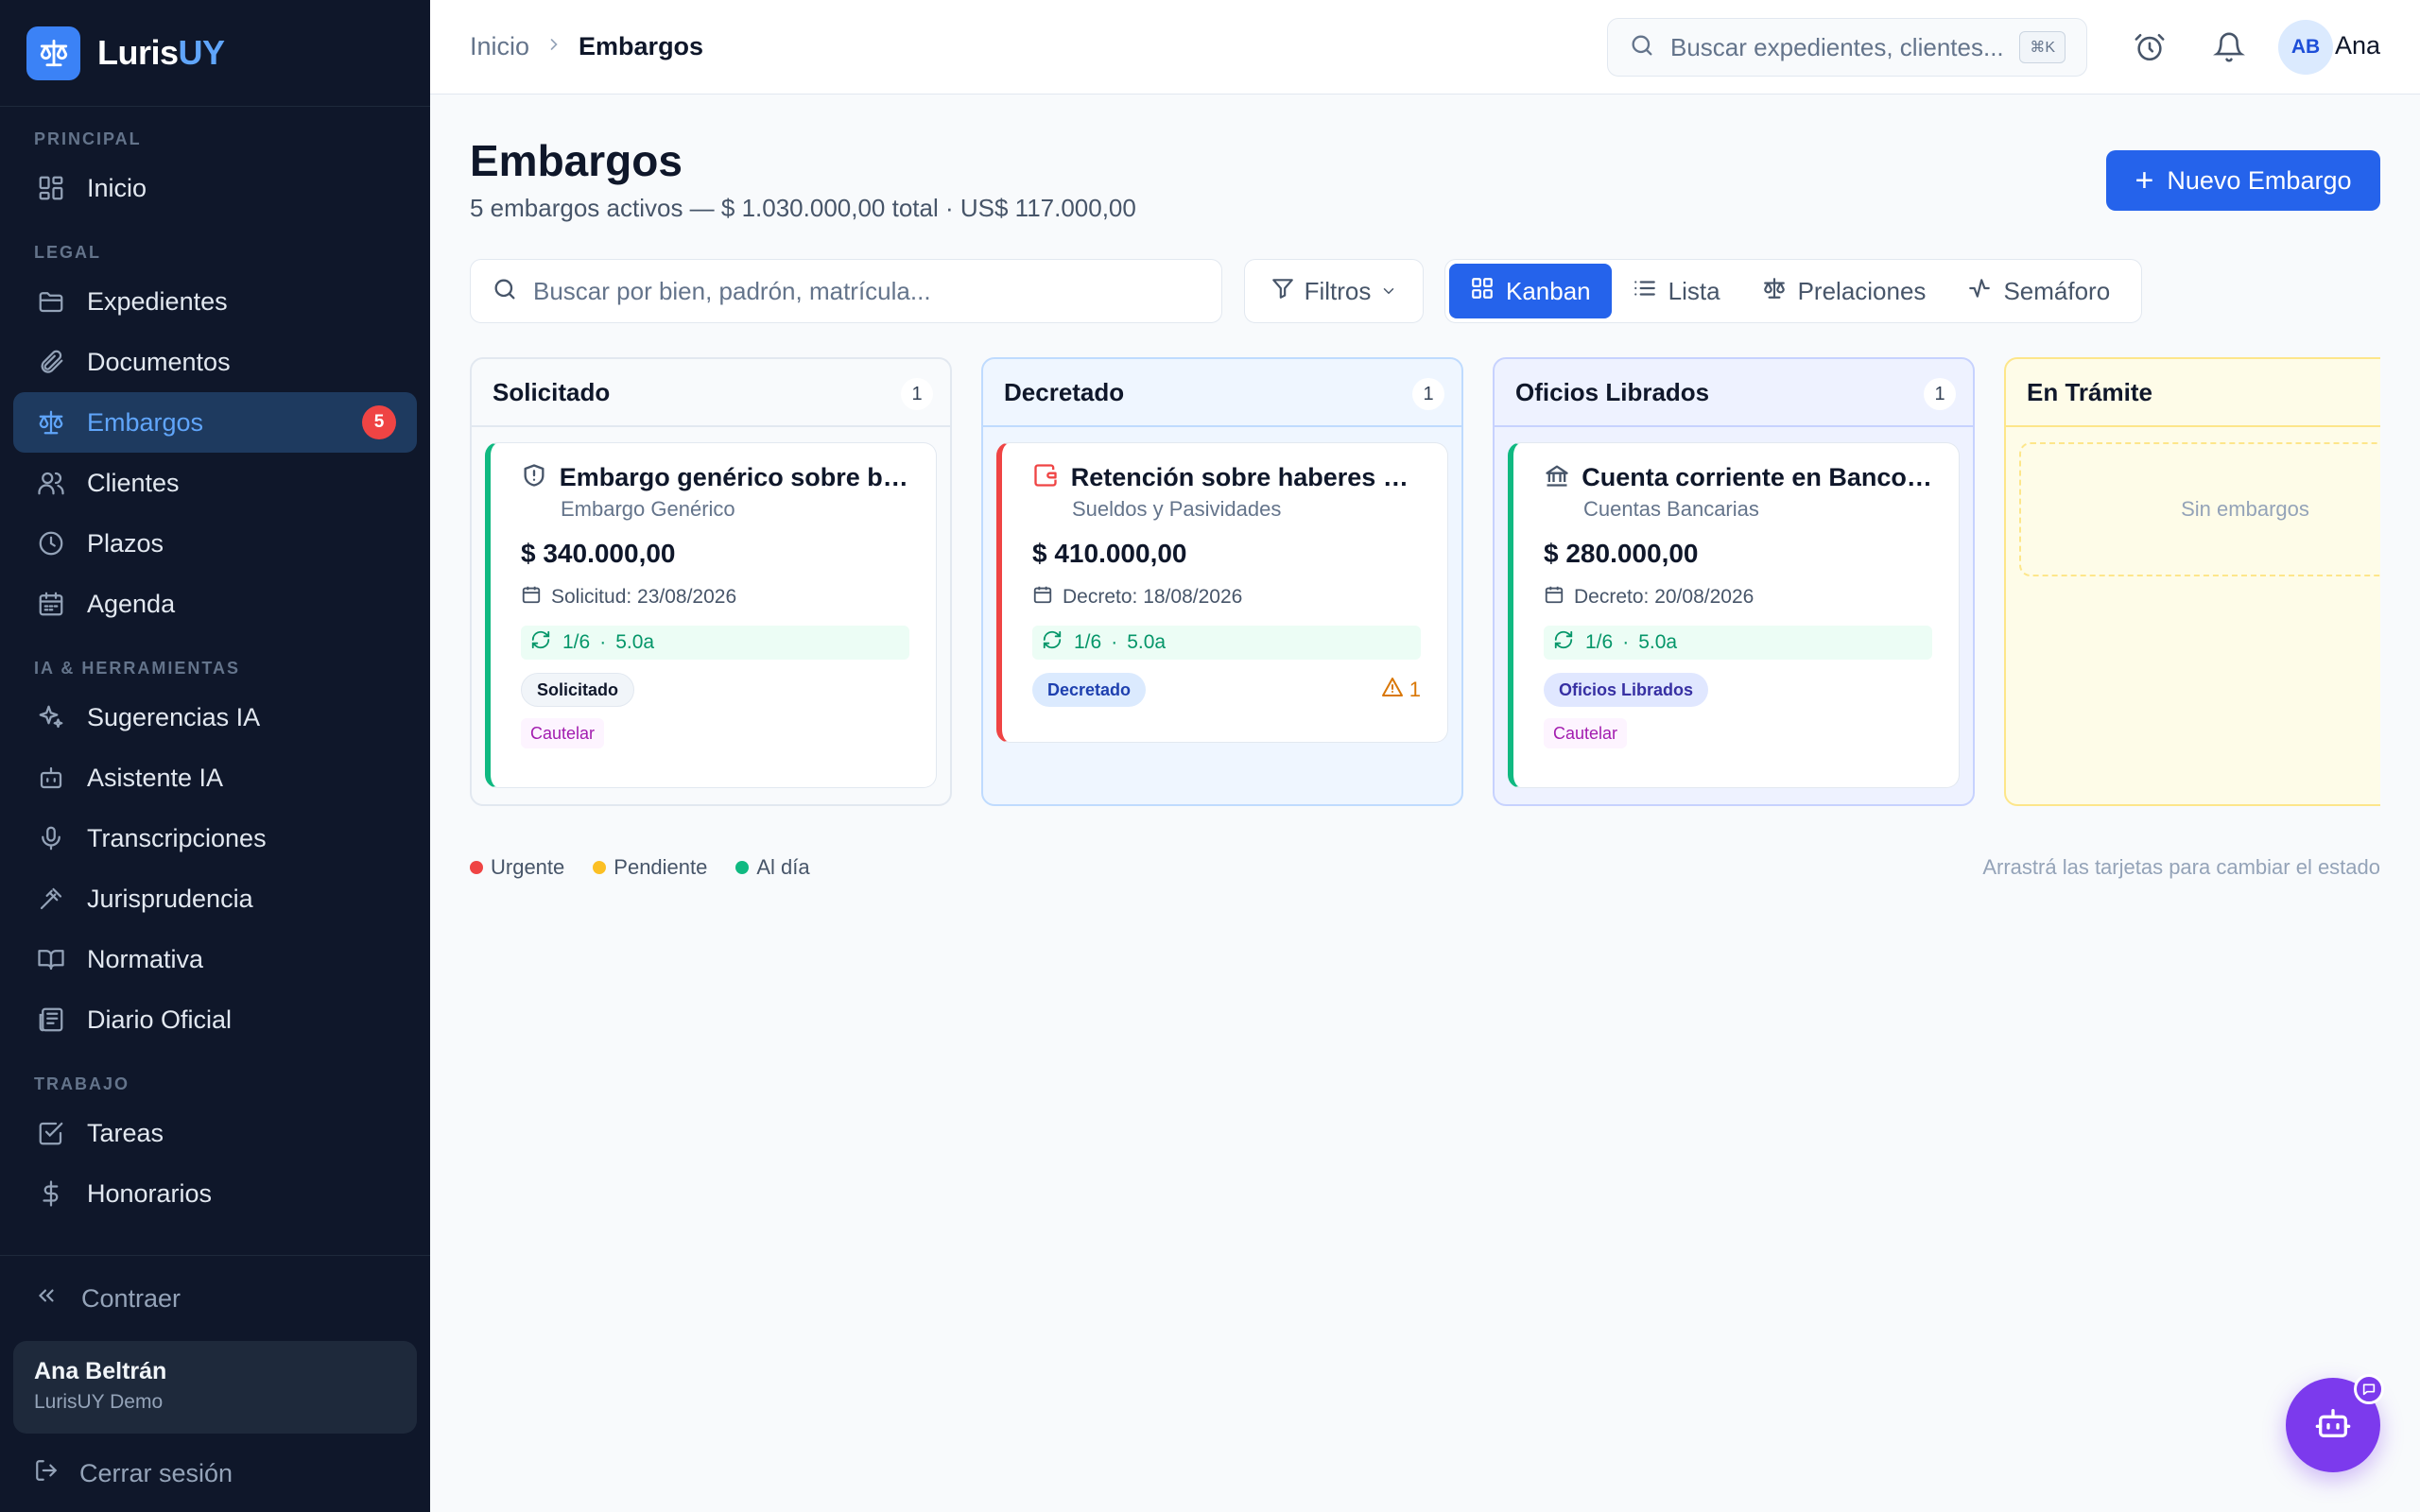  Describe the element at coordinates (215, 543) in the screenshot. I see `sidebar-item-plazos: Plazos` at that location.